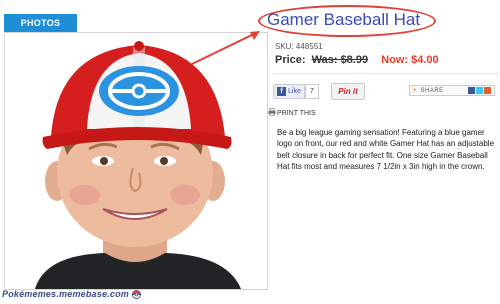 Image resolution: width=500 pixels, height=304 pixels. Describe the element at coordinates (296, 113) in the screenshot. I see `print-link: PRINT THIS` at that location.